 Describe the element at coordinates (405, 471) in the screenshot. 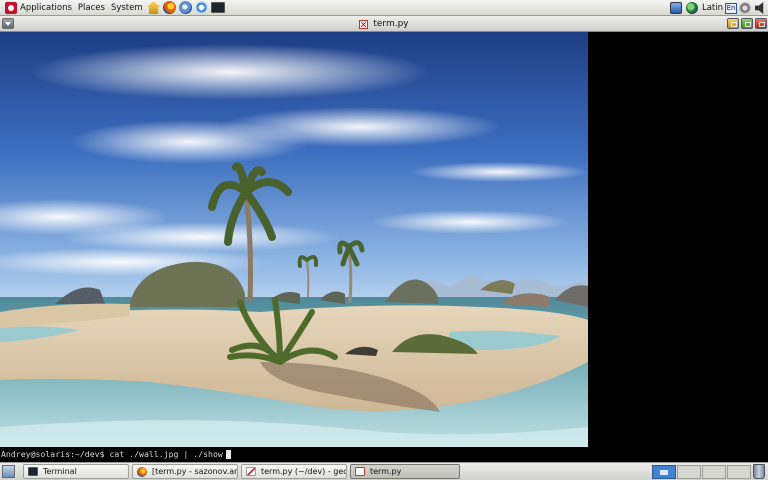

I see `task-term-py: term.py` at that location.